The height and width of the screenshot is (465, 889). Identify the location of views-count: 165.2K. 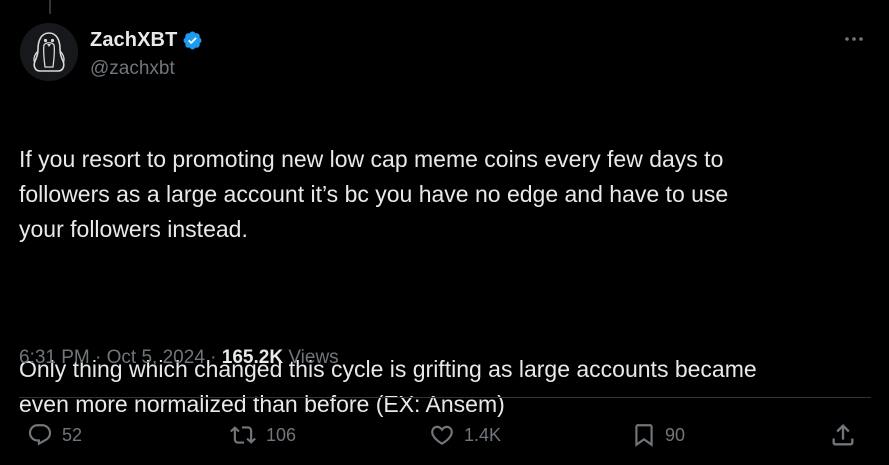
(252, 357).